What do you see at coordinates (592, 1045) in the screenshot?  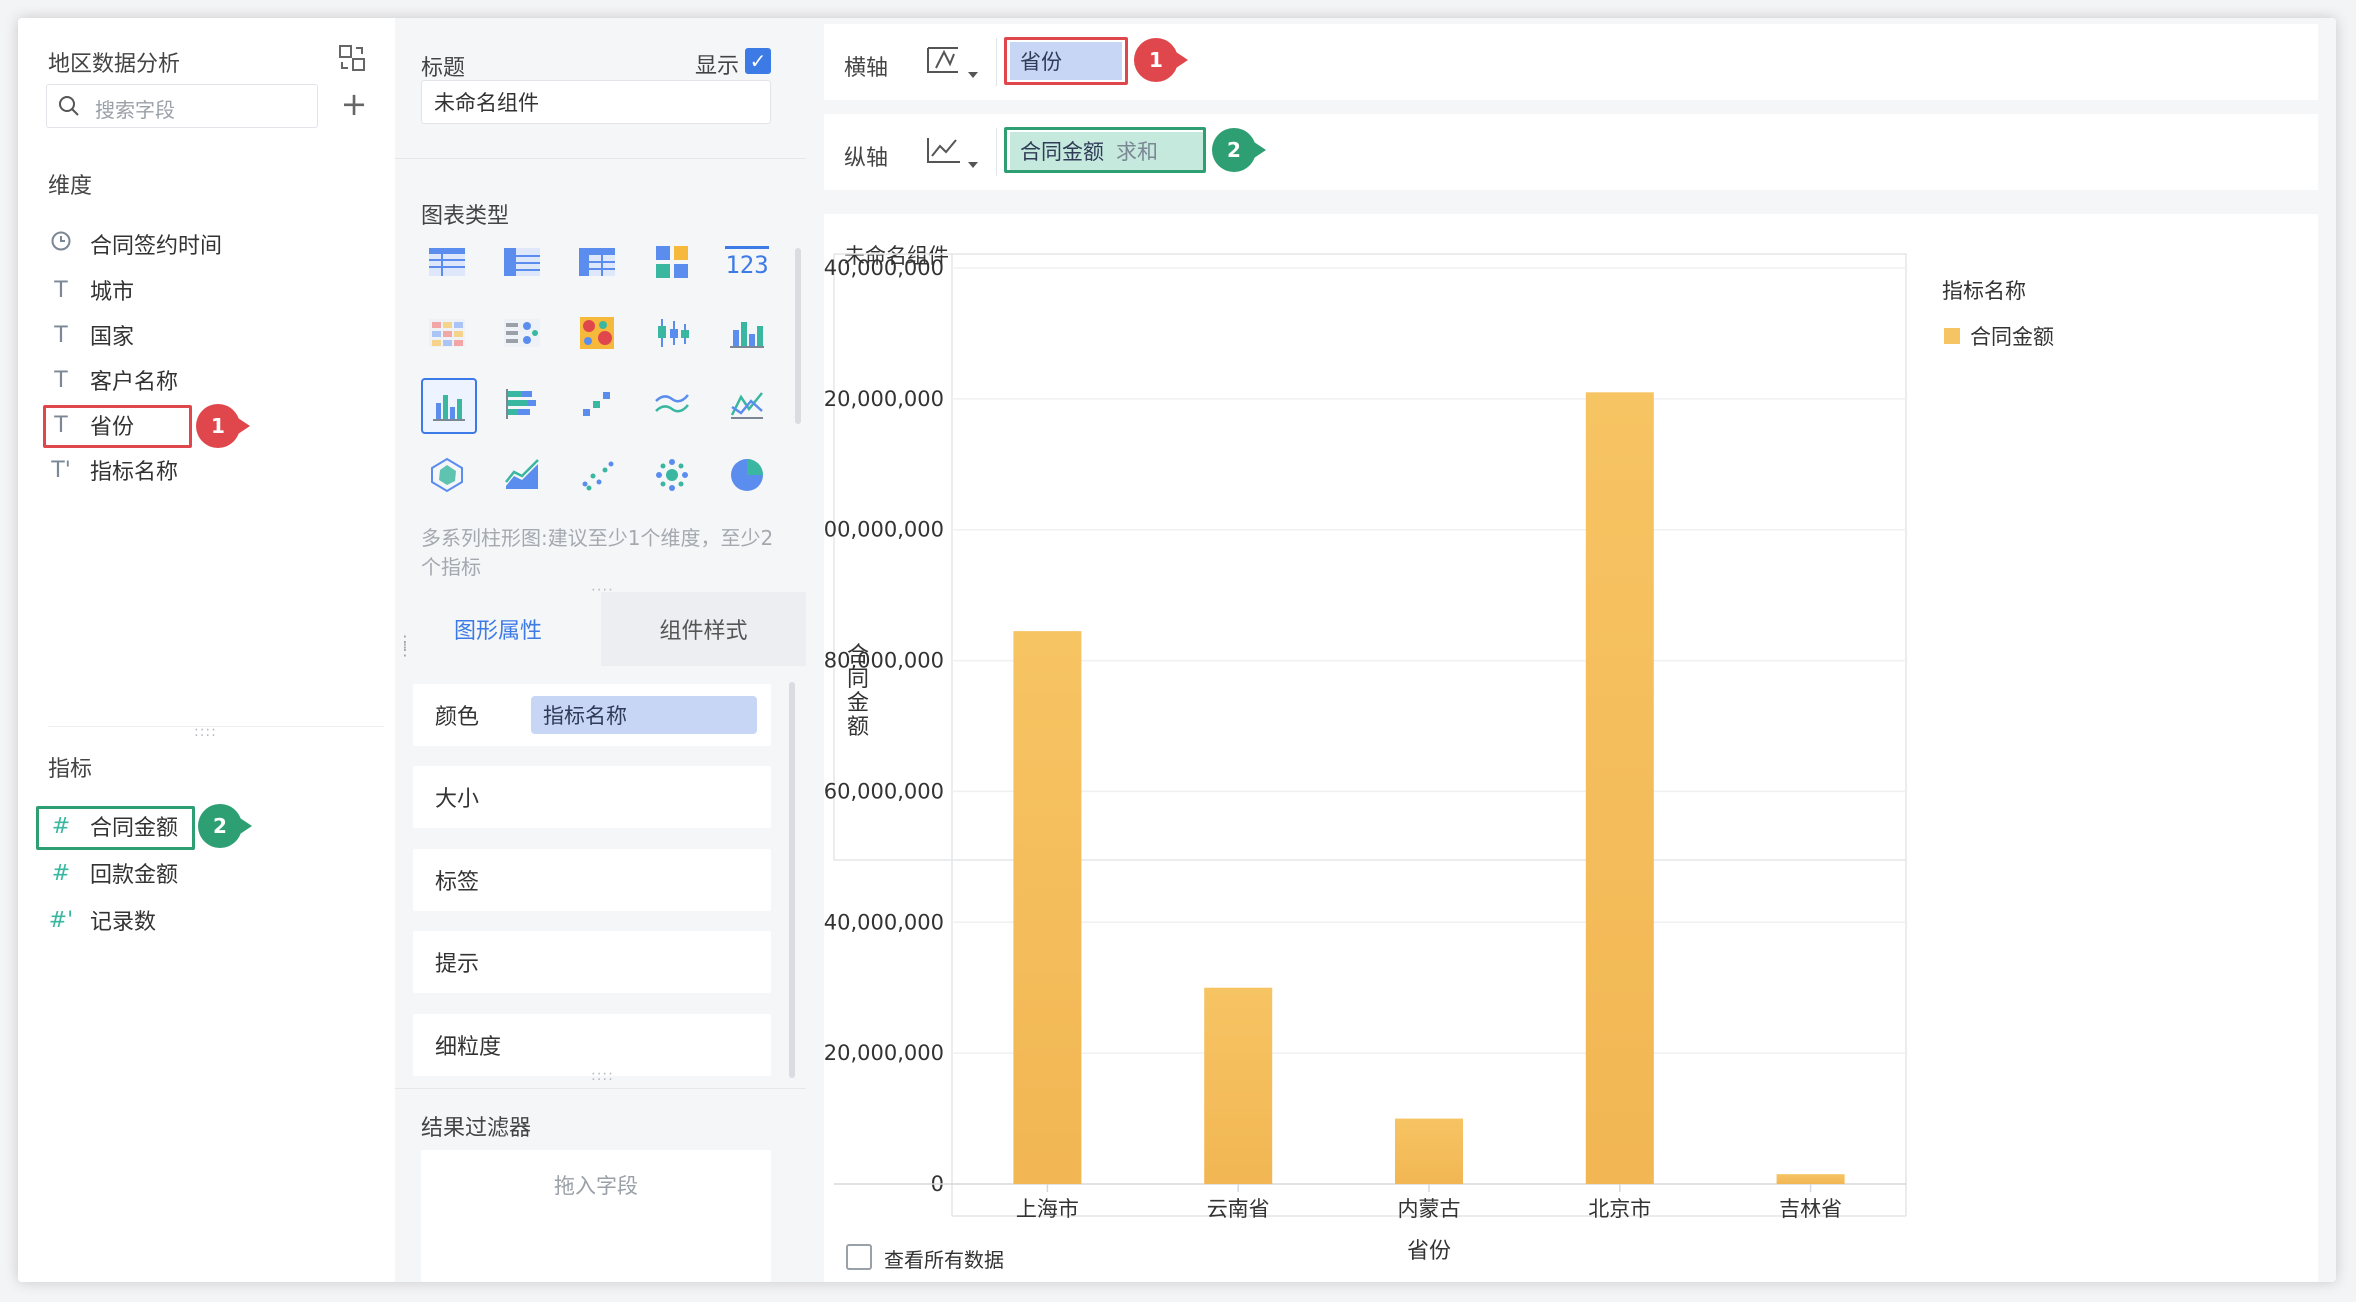 I see `prop-granularity: 细粒度` at bounding box center [592, 1045].